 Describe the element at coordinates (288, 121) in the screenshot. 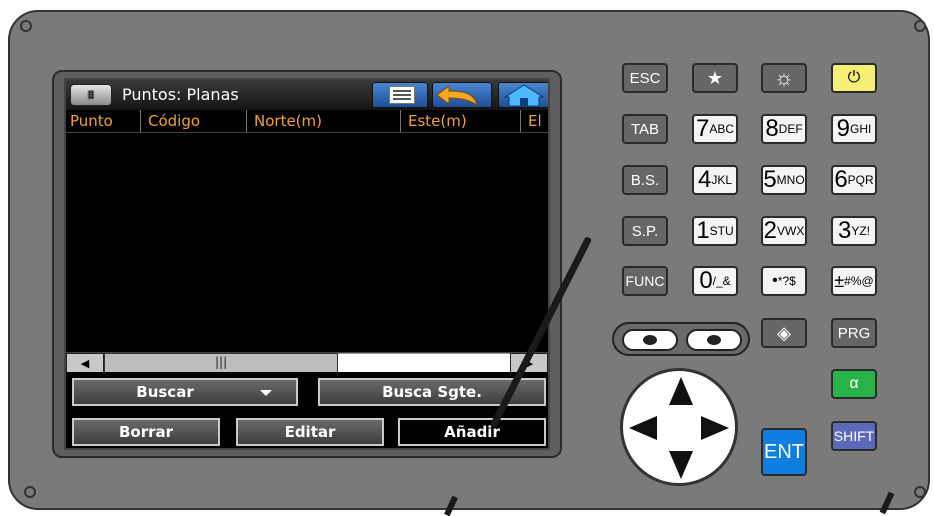

I see `column-header-norte: Norte(m)` at that location.